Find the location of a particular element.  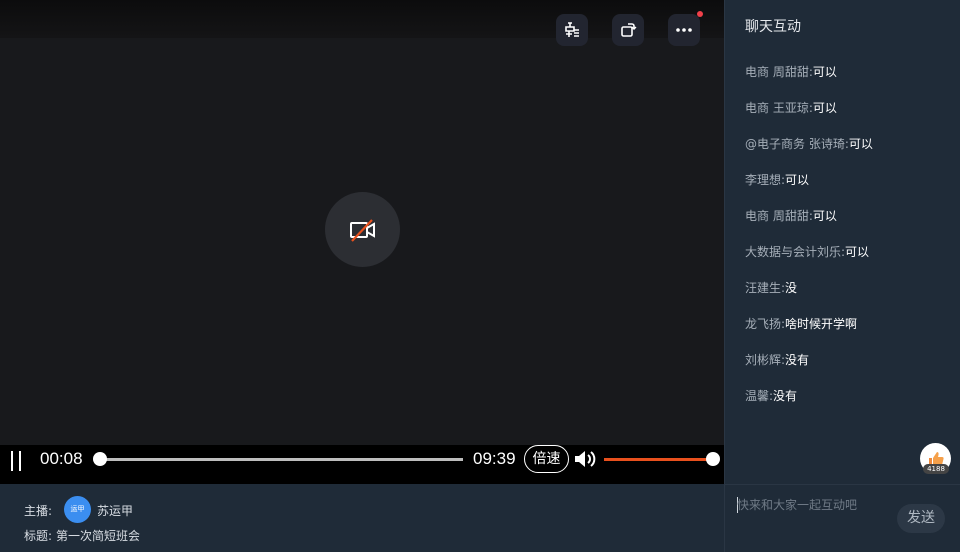

rotate-button is located at coordinates (628, 30).